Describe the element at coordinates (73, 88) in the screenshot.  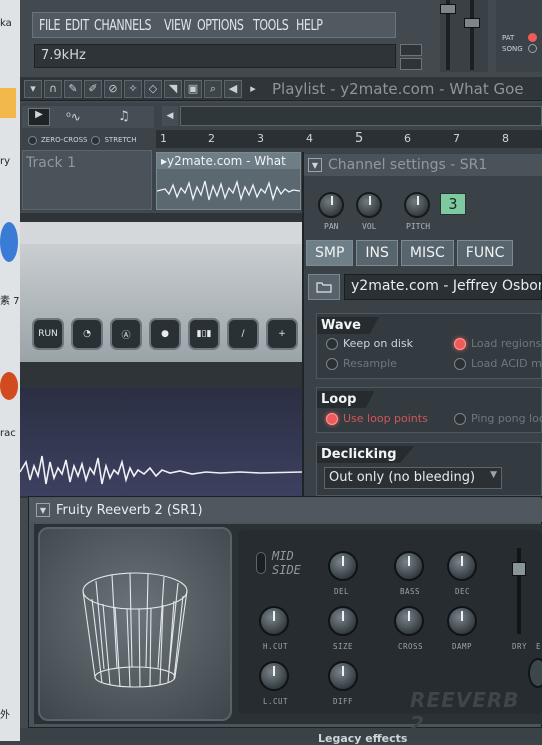
I see `draw-icon: ✎` at that location.